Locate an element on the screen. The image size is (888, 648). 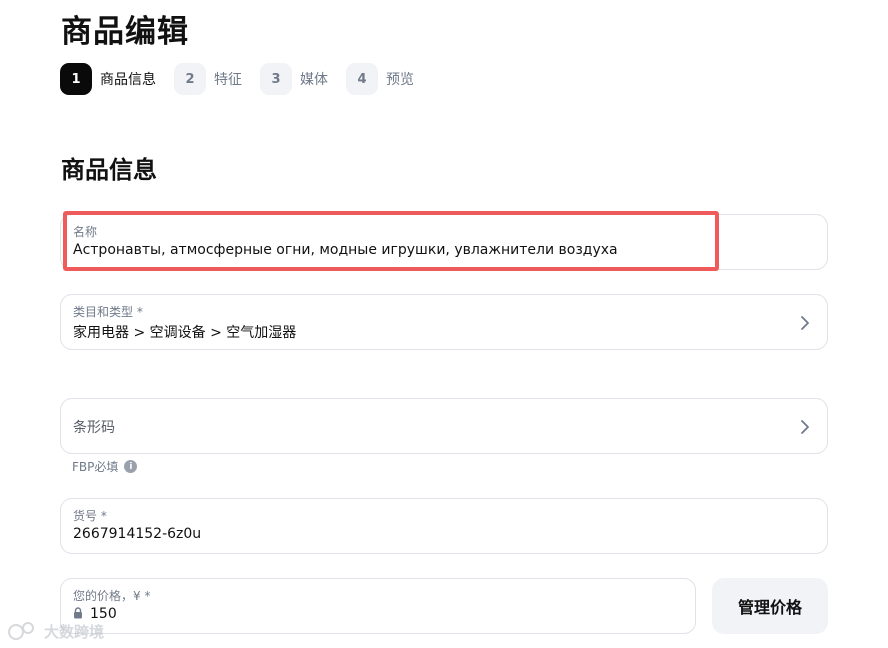
barcode-hint: FBP必填 i is located at coordinates (105, 466).